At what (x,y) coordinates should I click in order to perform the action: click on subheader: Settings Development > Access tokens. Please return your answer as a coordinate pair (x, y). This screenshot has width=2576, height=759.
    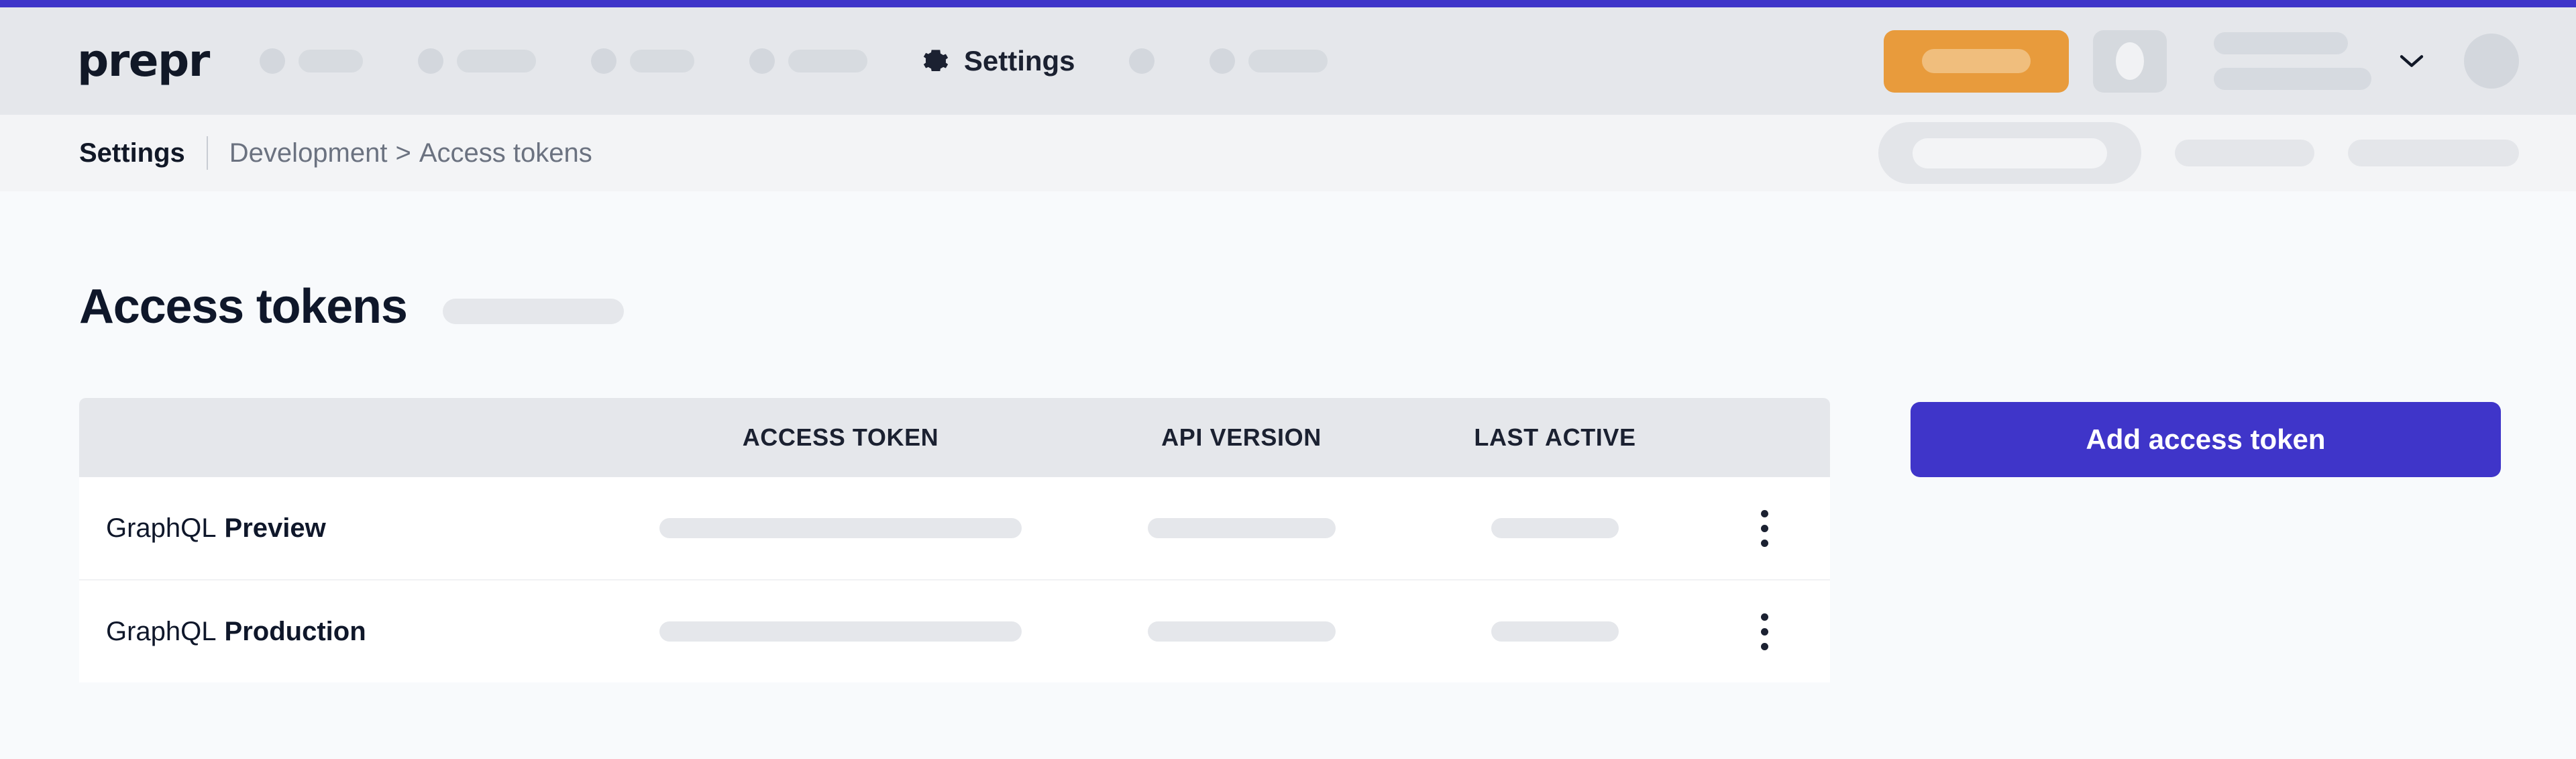
    Looking at the image, I should click on (1288, 153).